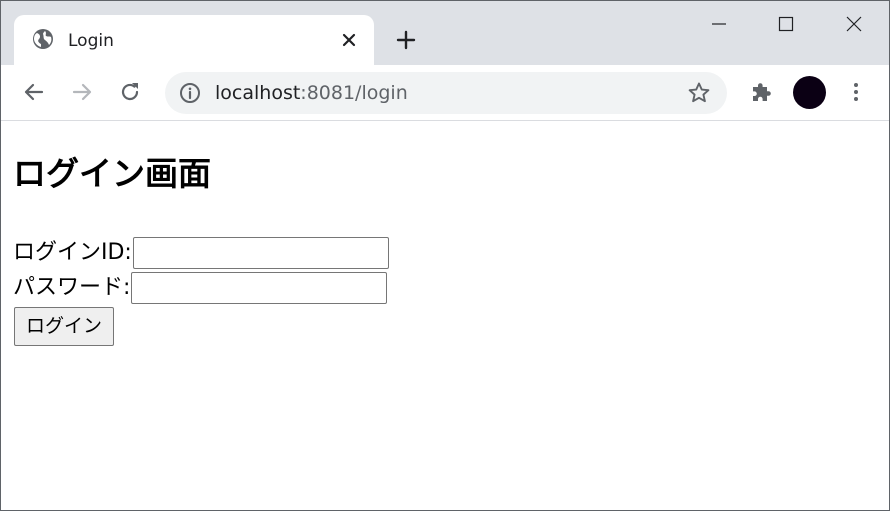 The image size is (890, 511). Describe the element at coordinates (809, 92) in the screenshot. I see `avatar` at that location.